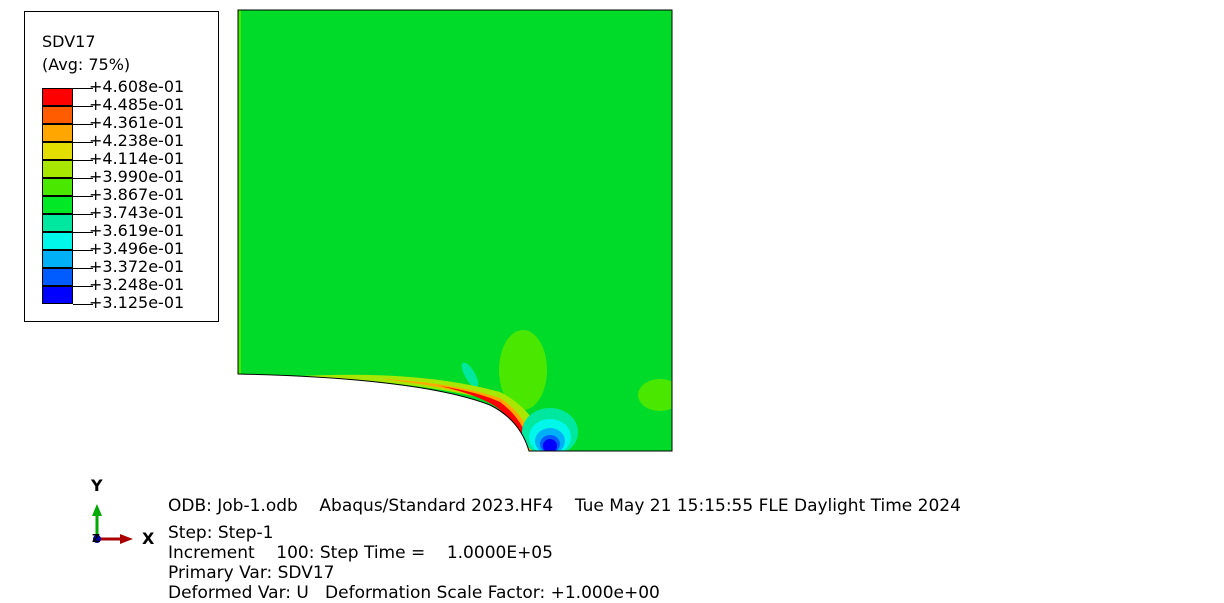 Image resolution: width=1224 pixels, height=603 pixels. What do you see at coordinates (137, 194) in the screenshot?
I see `legend-value: +3.867e-01` at bounding box center [137, 194].